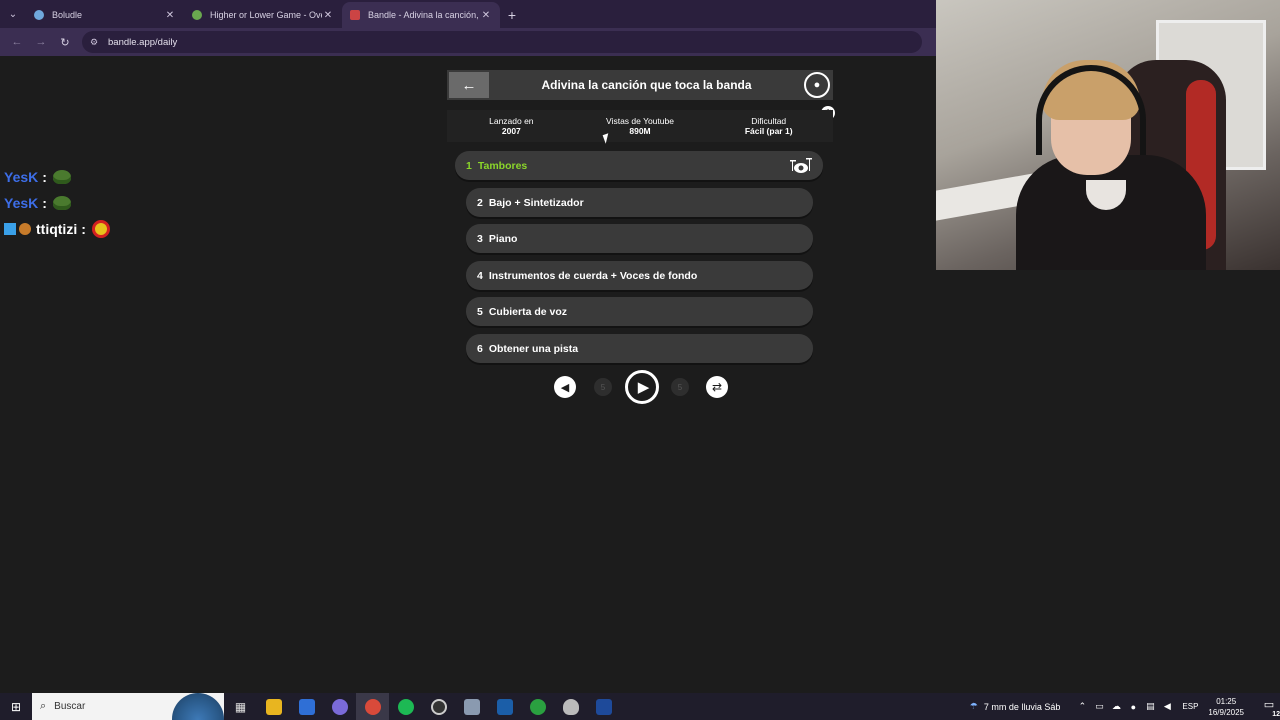 The height and width of the screenshot is (720, 1280). Describe the element at coordinates (1082, 706) in the screenshot. I see `chevron-up-icon: ⌃` at that location.